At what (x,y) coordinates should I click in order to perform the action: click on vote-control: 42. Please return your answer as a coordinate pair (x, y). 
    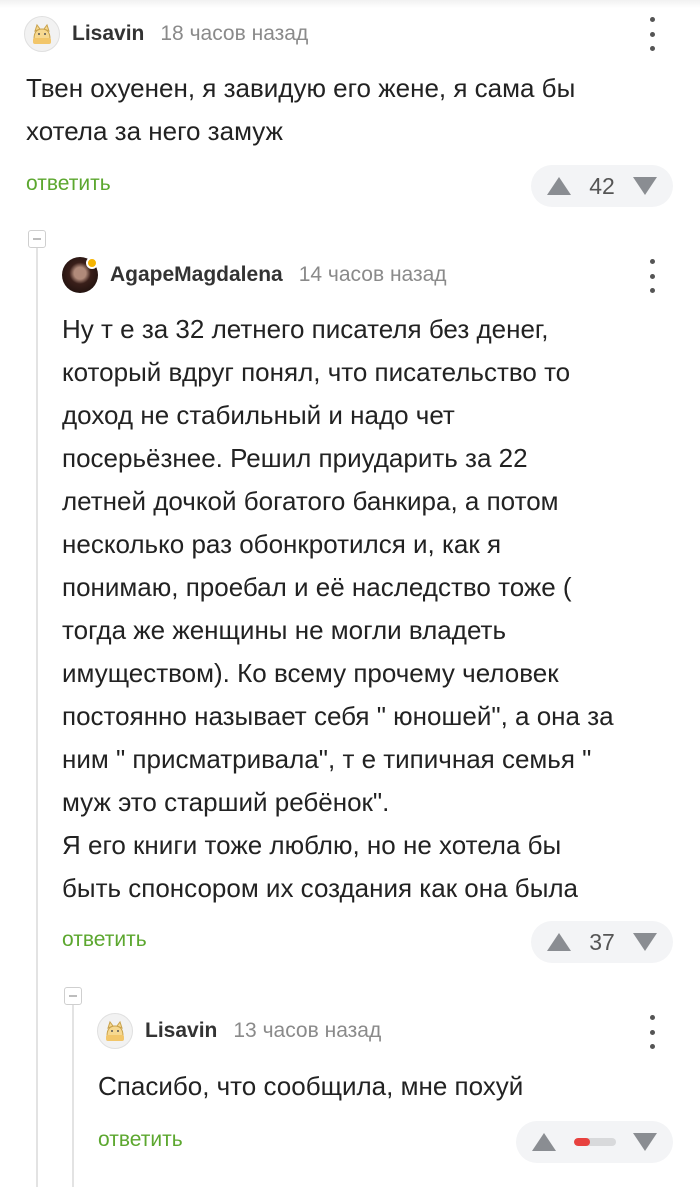
    Looking at the image, I should click on (602, 186).